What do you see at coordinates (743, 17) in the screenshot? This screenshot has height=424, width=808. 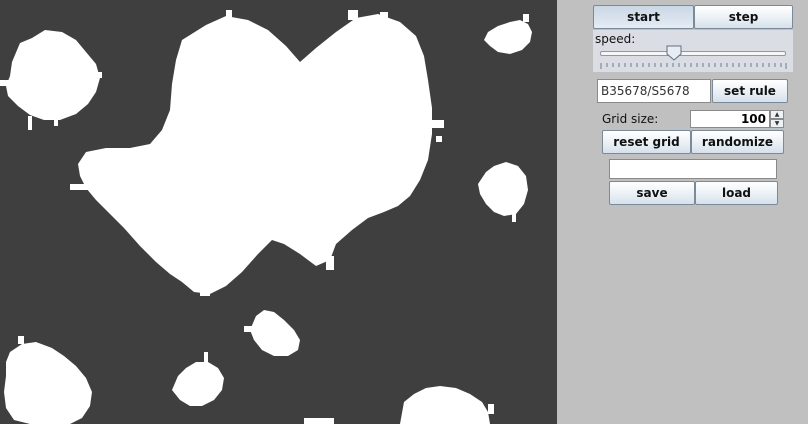 I see `step-button: step` at bounding box center [743, 17].